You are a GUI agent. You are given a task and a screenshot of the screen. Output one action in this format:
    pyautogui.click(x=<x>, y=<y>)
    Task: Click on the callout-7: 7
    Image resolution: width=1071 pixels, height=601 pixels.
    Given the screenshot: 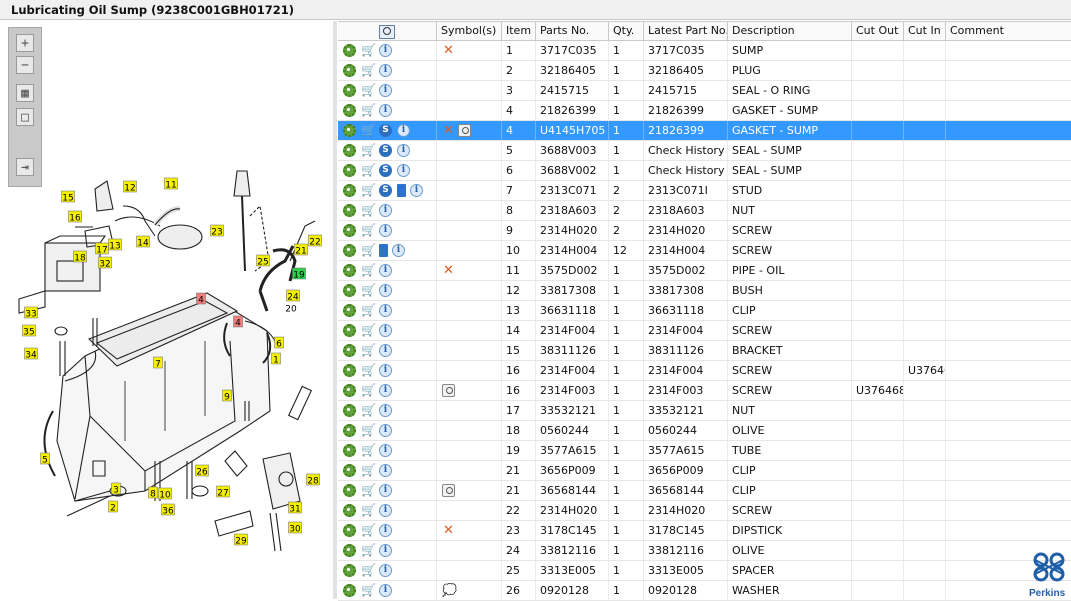 What is the action you would take?
    pyautogui.click(x=158, y=363)
    